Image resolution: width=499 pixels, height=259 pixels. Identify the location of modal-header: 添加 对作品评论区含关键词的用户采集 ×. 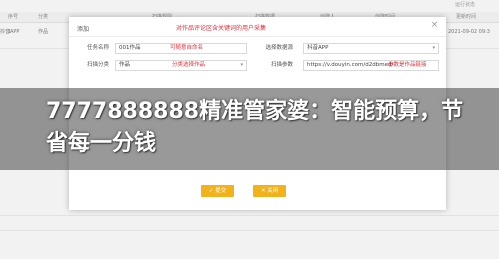
(257, 27).